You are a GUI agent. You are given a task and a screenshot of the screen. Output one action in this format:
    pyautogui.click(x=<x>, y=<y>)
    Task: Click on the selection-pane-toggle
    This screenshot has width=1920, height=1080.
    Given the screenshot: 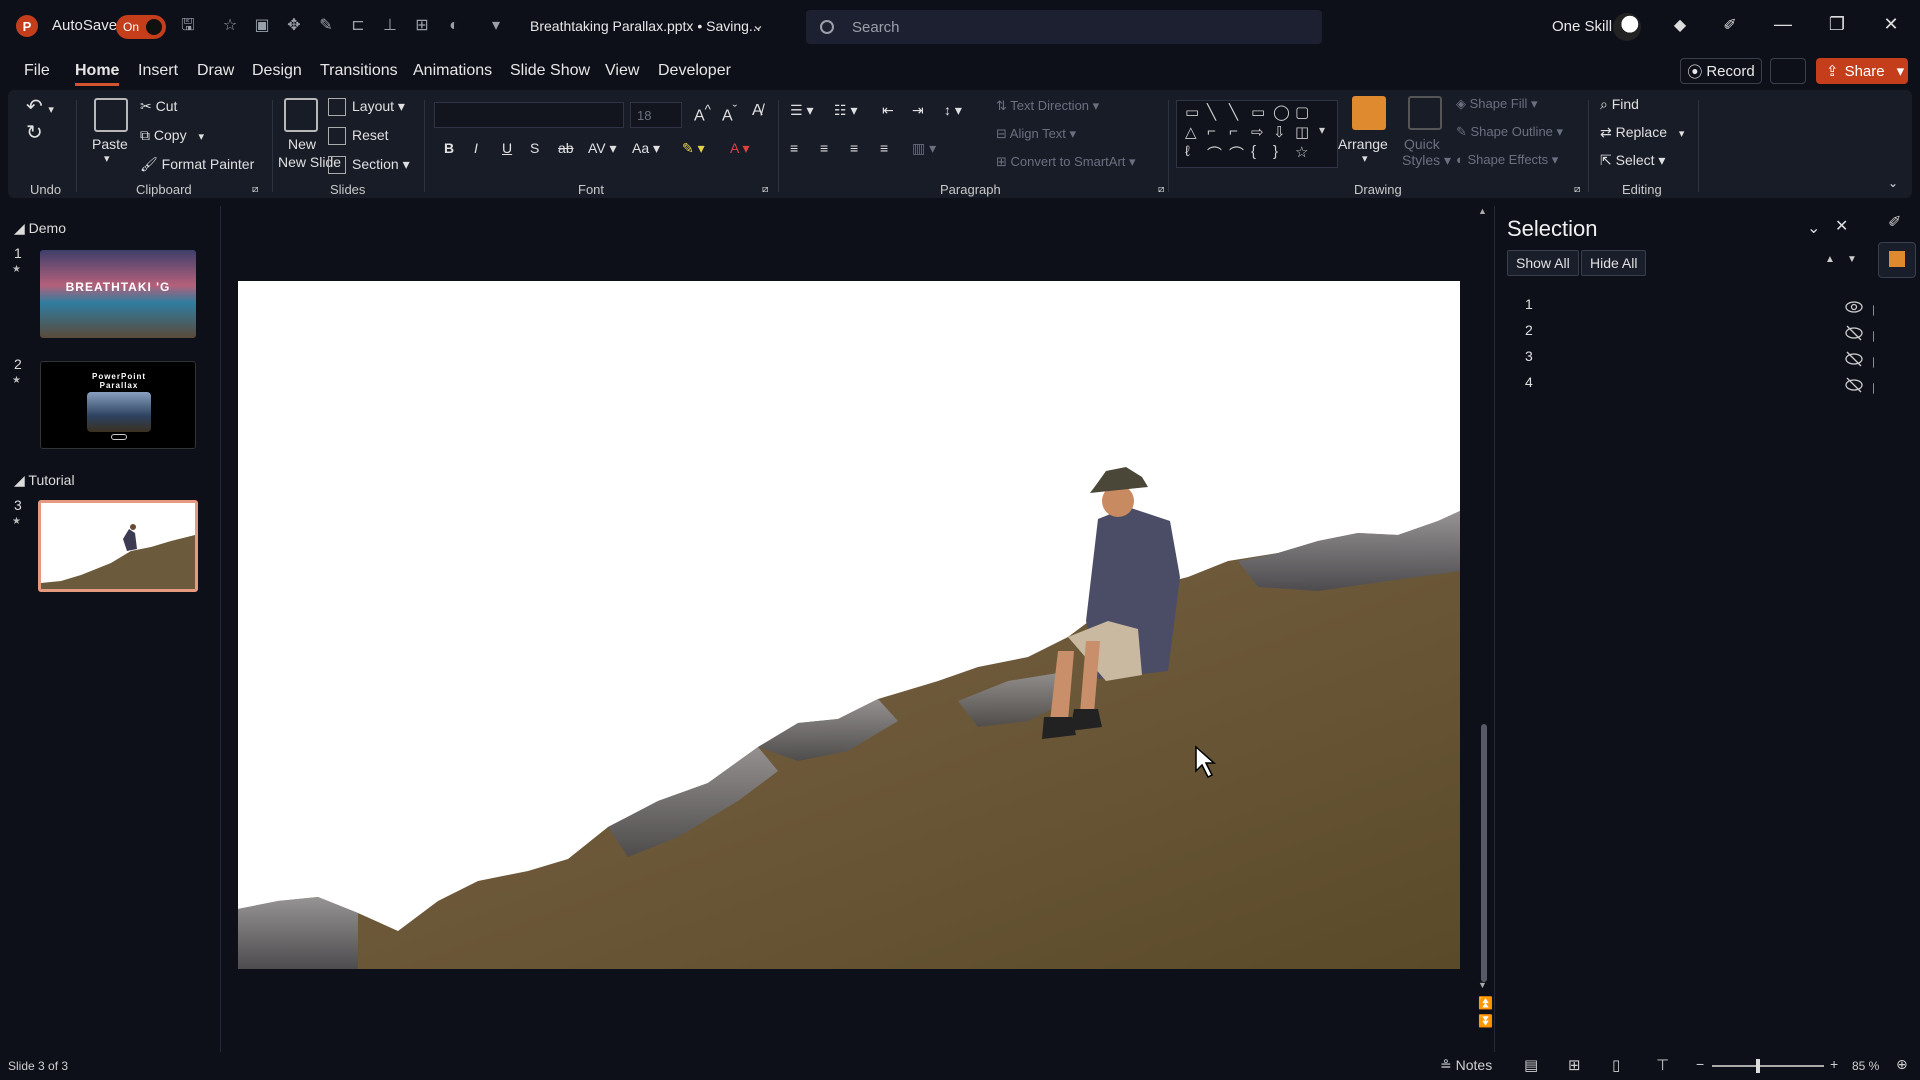 What is the action you would take?
    pyautogui.click(x=1897, y=260)
    